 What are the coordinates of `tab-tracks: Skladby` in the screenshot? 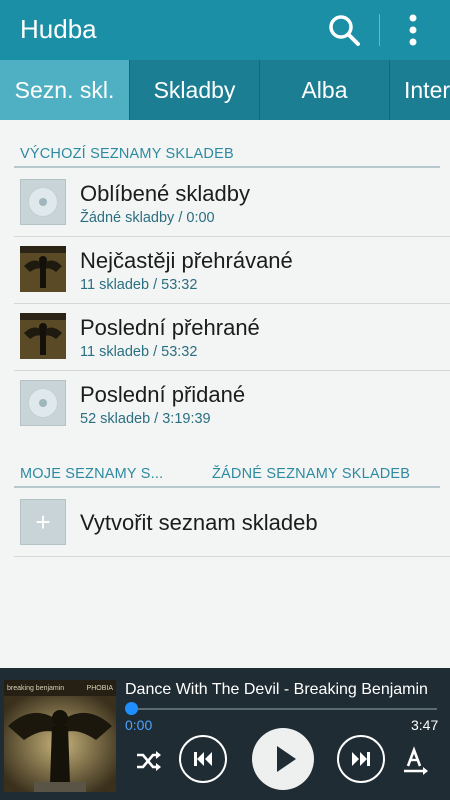 It's located at (194, 90).